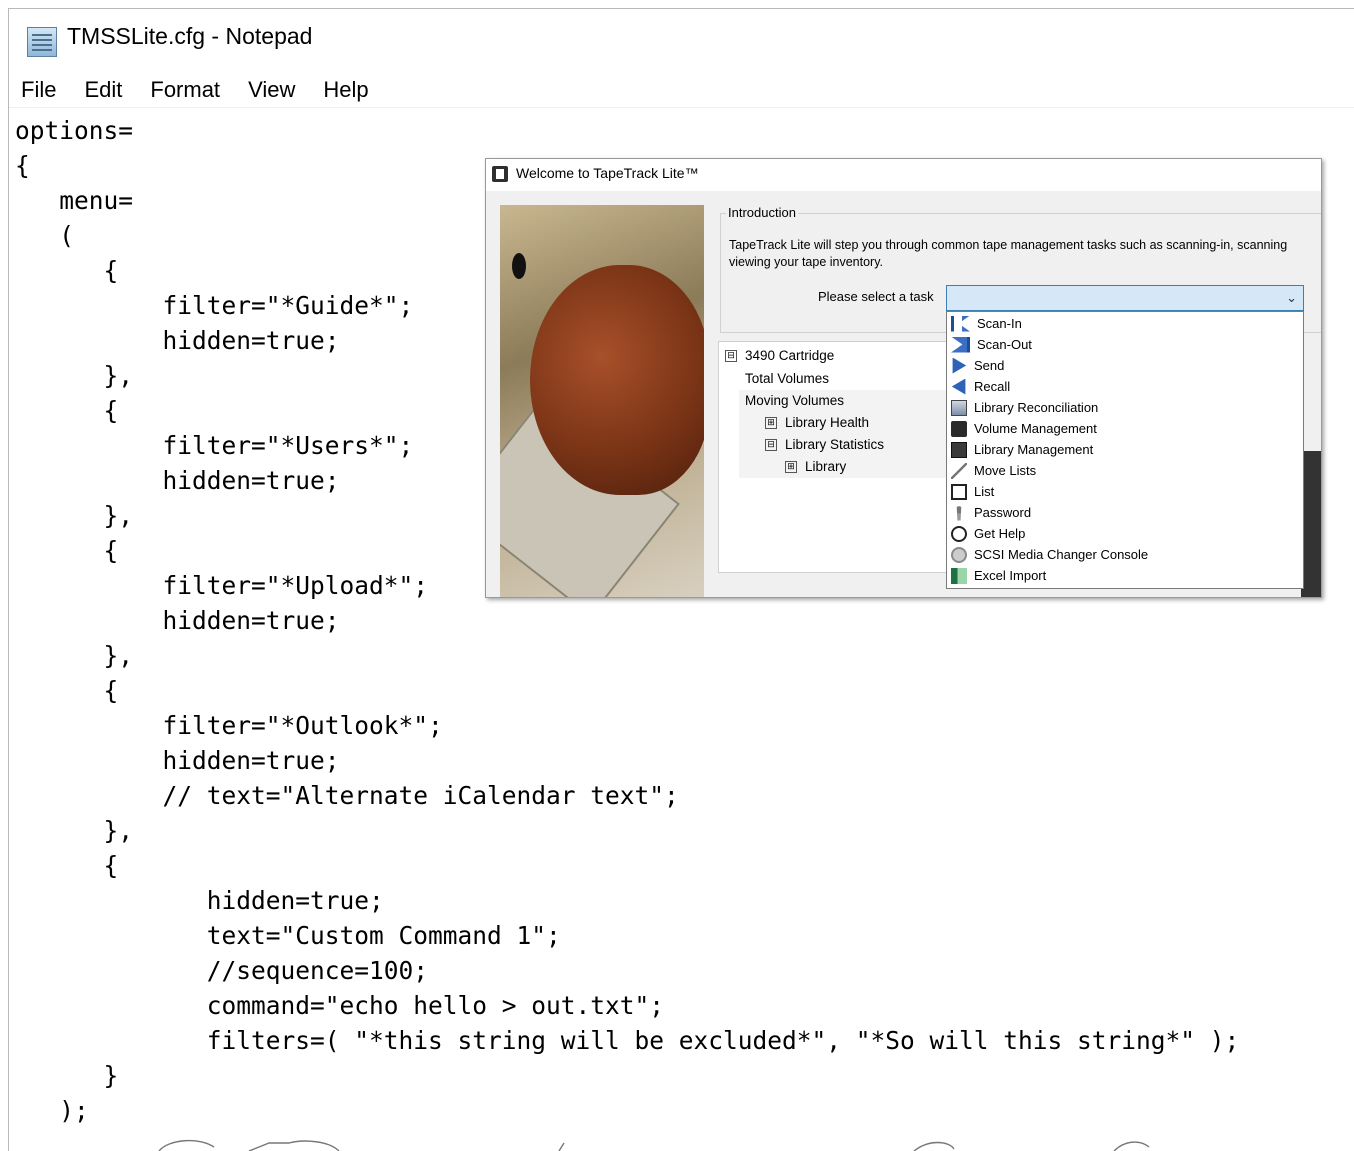 This screenshot has width=1354, height=1151. Describe the element at coordinates (681, 38) in the screenshot. I see `title-bar: TMSSLite.cfg - Notepad` at that location.